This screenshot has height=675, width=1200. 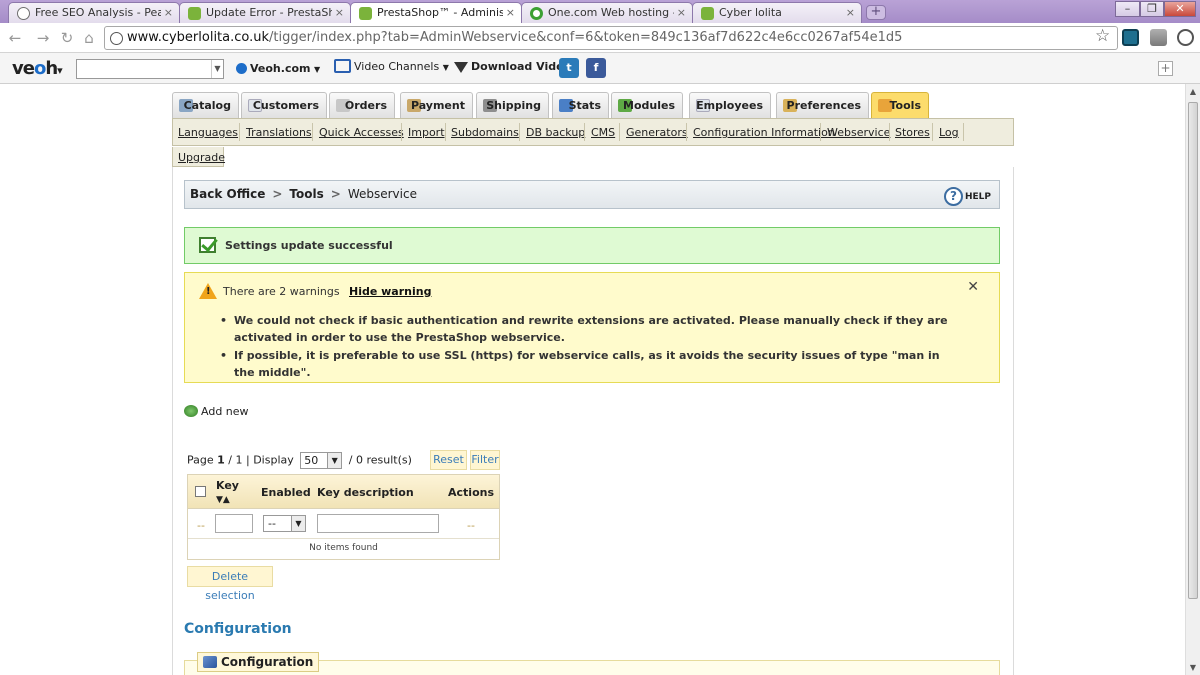 I want to click on browser-tab-prestashop-admin: PrestaShop™ - Administrati ×, so click(x=436, y=12).